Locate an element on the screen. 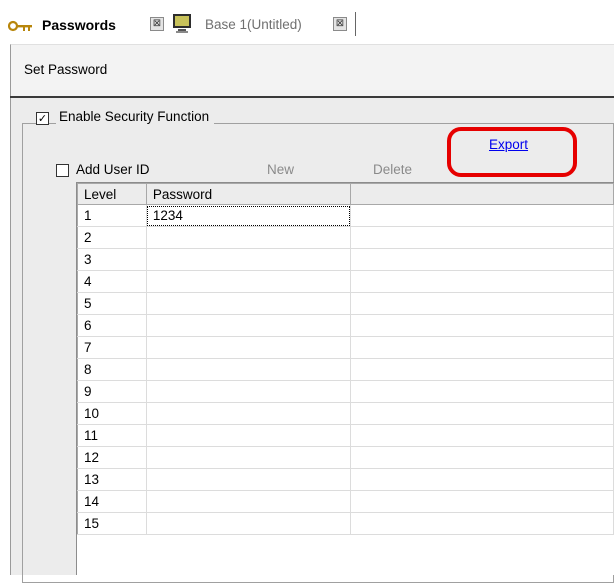 This screenshot has height=583, width=614. table-row: 2 is located at coordinates (345, 237).